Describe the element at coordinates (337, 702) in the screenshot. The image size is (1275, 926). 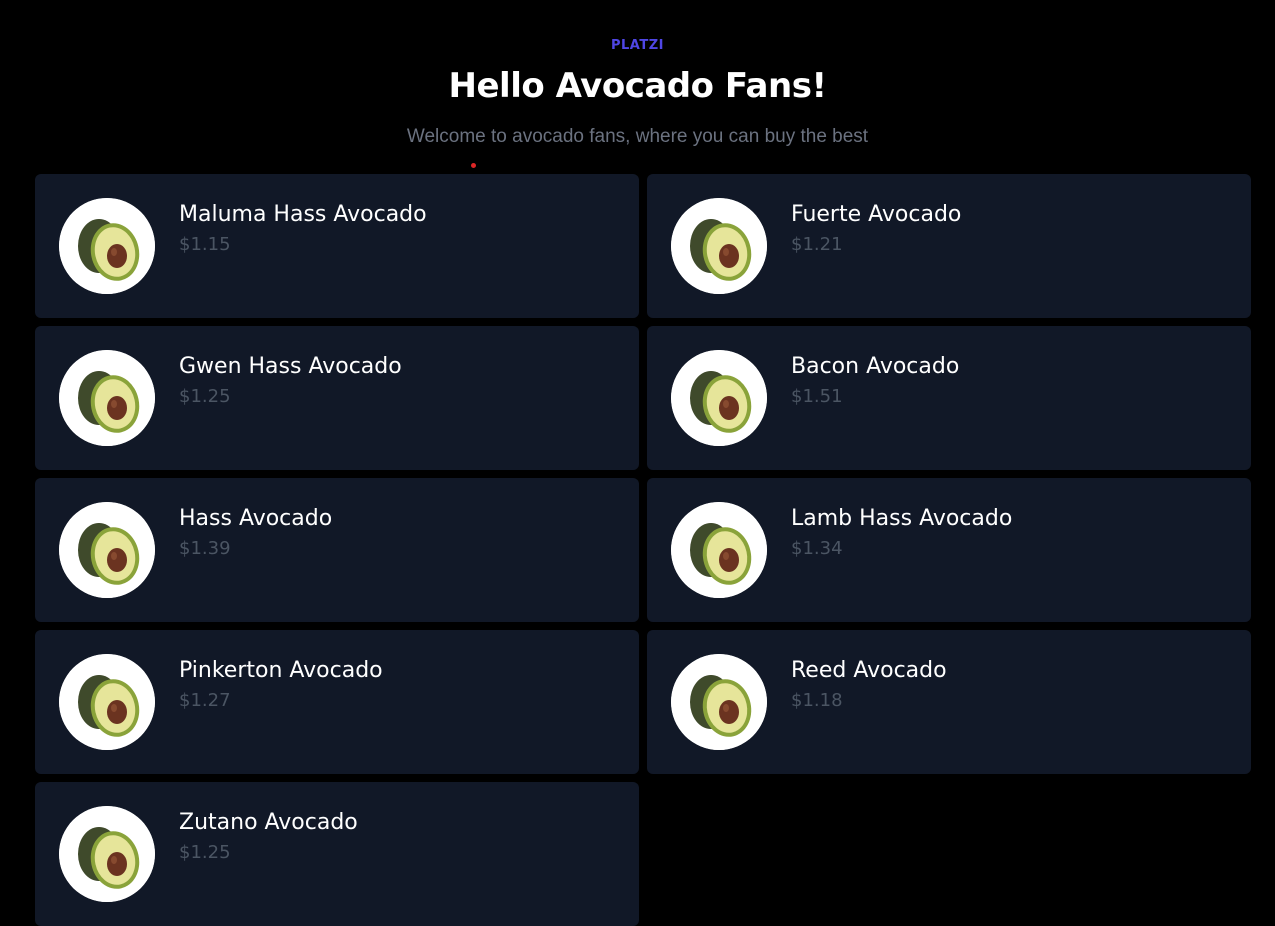
I see `product-card: Pinkerton Avocado $1.27` at that location.